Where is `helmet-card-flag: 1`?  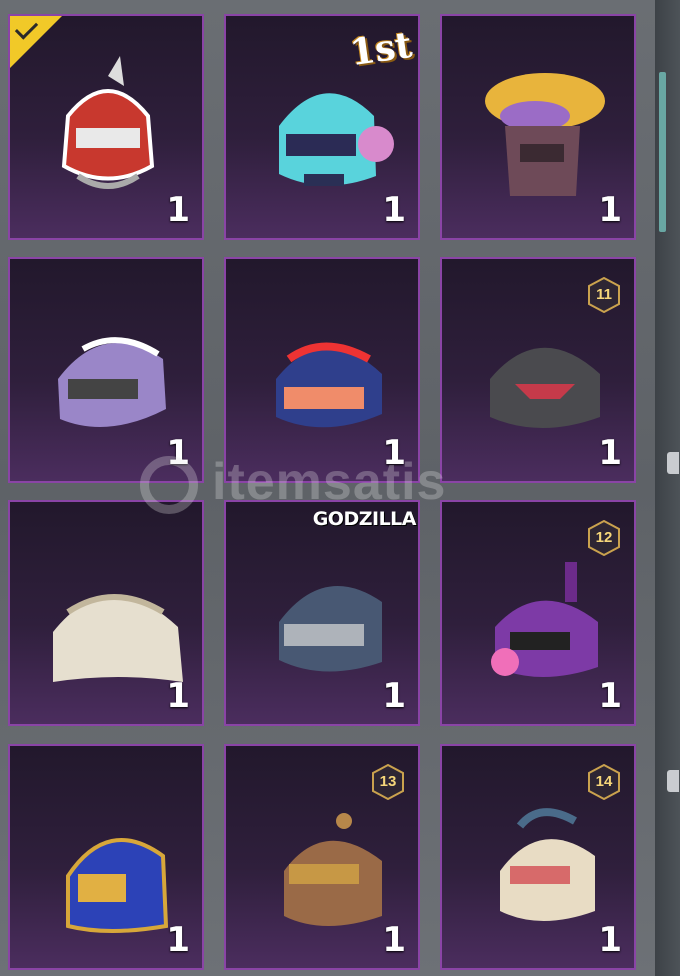 helmet-card-flag: 1 is located at coordinates (322, 370).